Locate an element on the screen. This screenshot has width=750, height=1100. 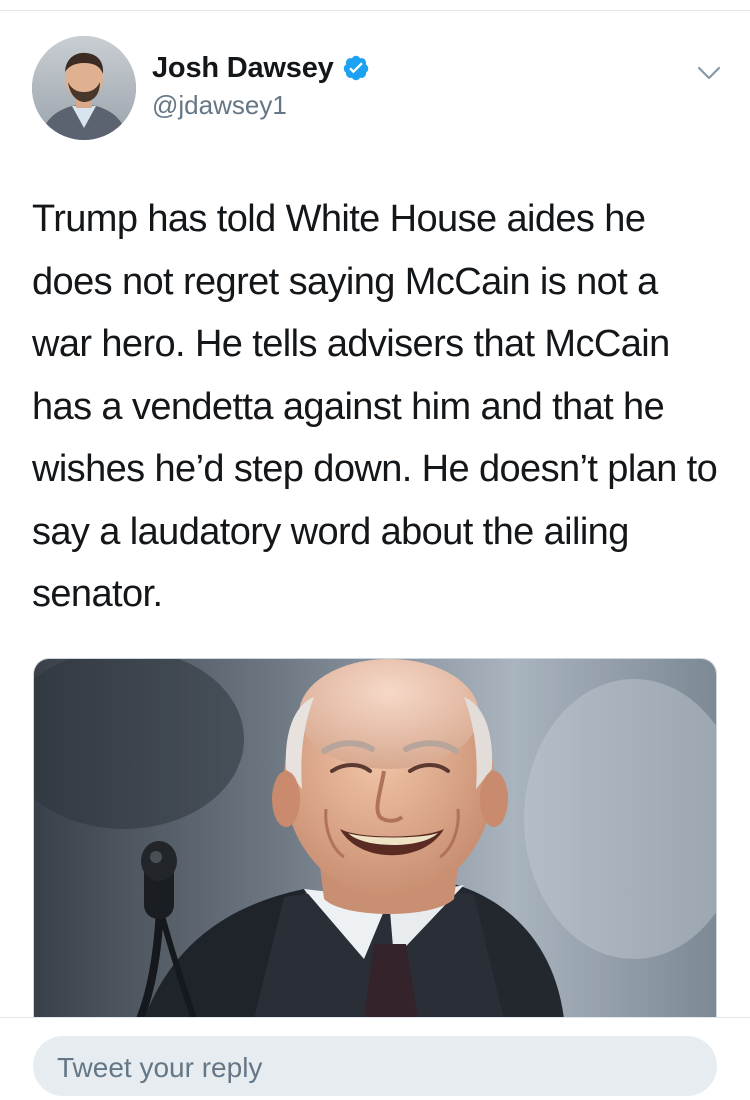
author-display-name: Josh Dawsey is located at coordinates (243, 68).